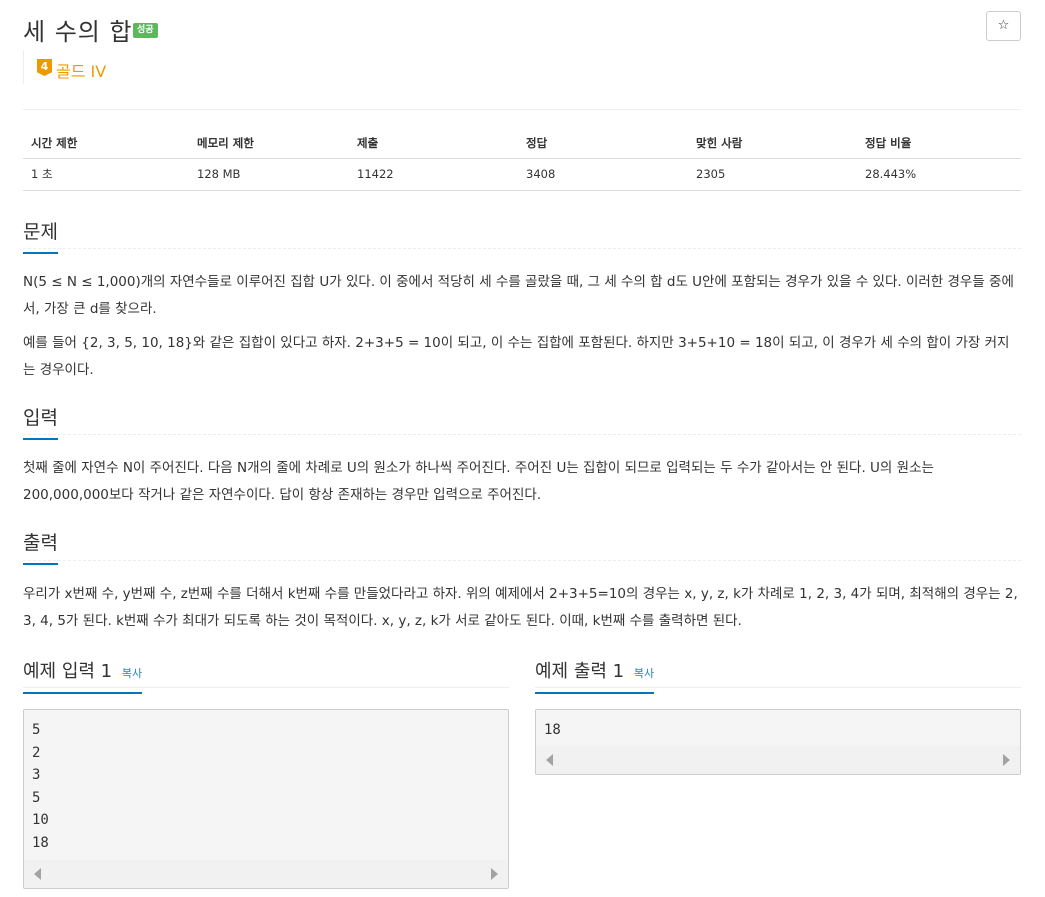  I want to click on value-accept-ratio: 28.443%, so click(939, 174).